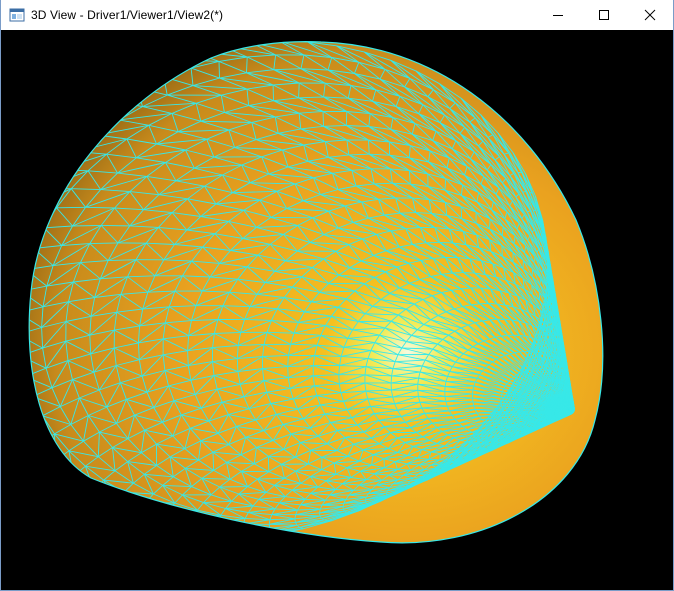 The image size is (674, 591). I want to click on maximize-icon, so click(604, 15).